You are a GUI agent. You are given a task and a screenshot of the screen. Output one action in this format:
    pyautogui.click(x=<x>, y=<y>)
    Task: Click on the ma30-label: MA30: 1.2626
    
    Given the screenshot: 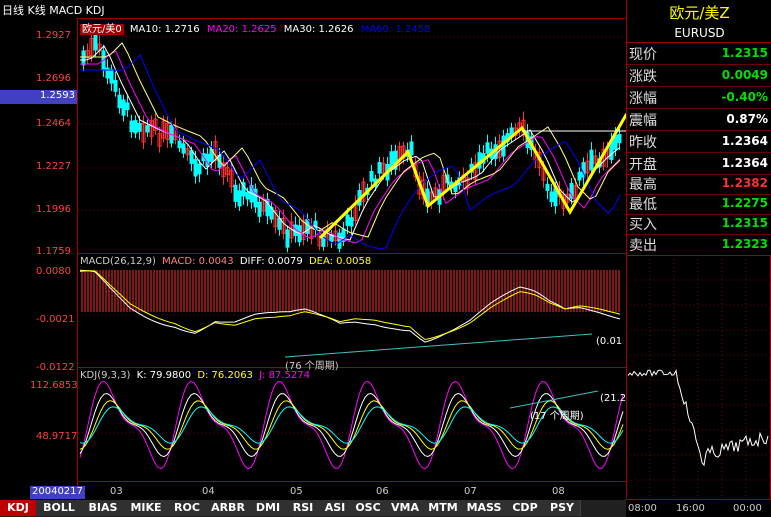 What is the action you would take?
    pyautogui.click(x=318, y=29)
    